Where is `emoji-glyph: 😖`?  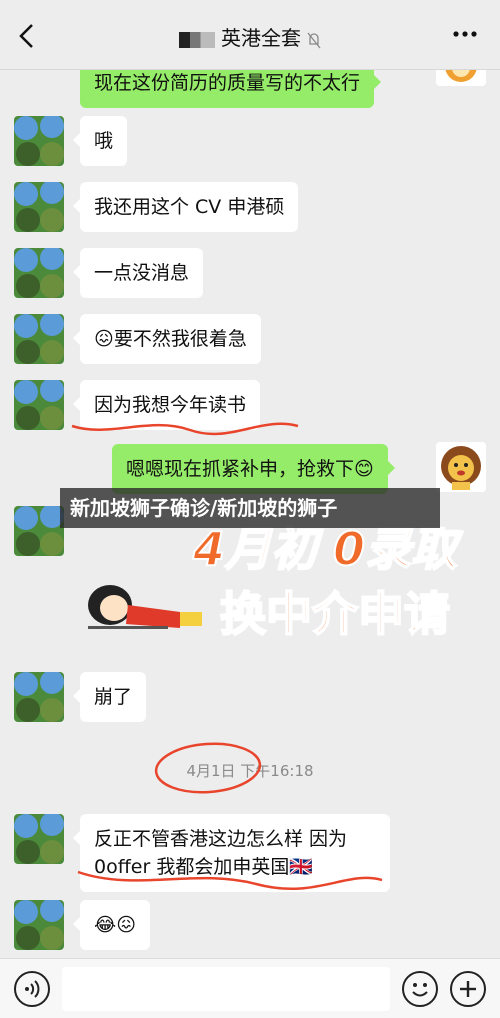
emoji-glyph: 😖 is located at coordinates (104, 339).